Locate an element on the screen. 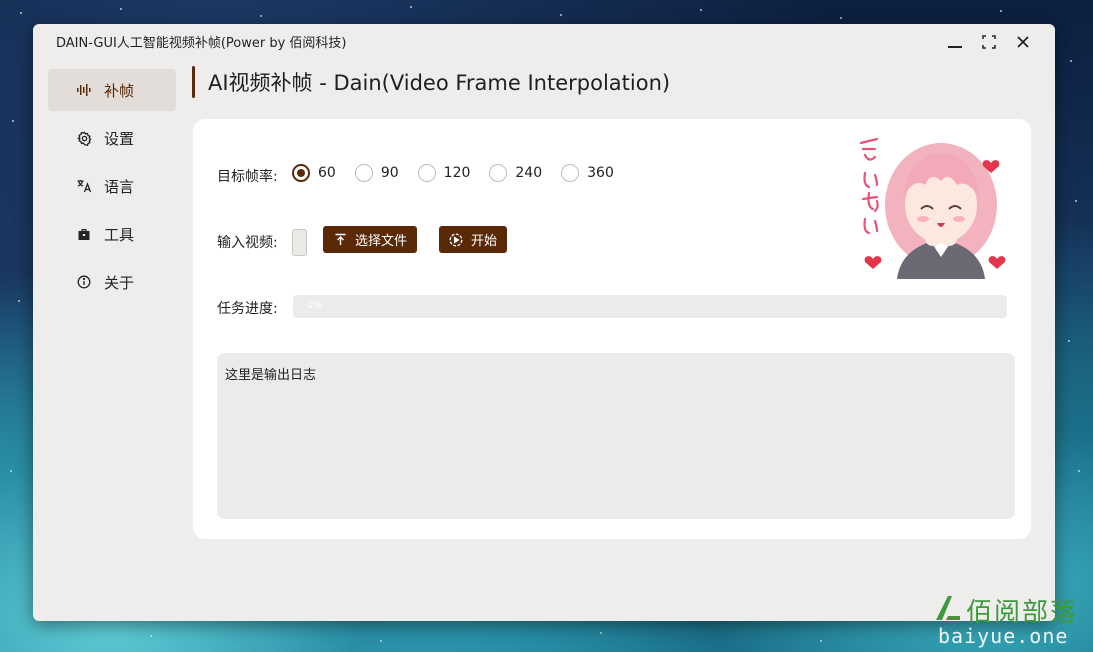 This screenshot has width=1093, height=652. close-button is located at coordinates (1023, 42).